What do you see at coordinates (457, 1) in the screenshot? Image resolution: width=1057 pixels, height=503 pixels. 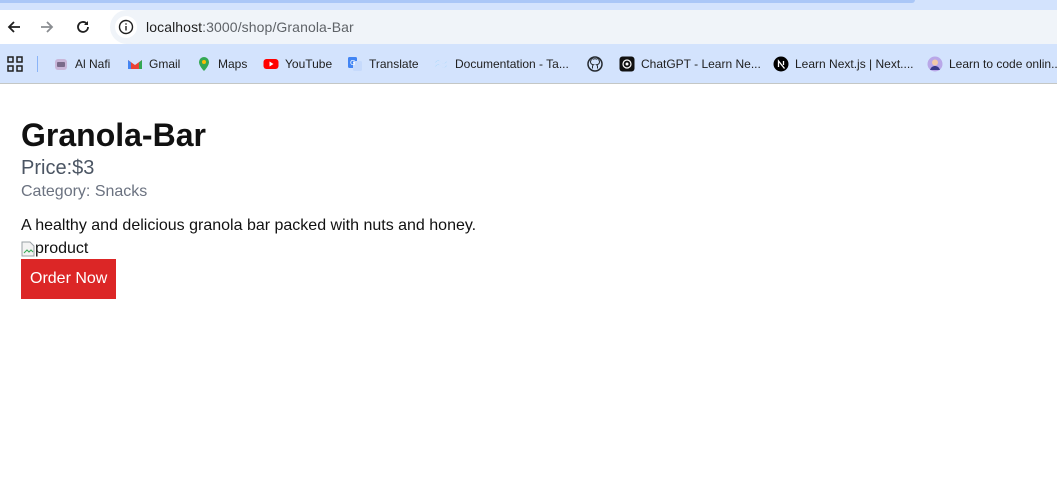 I see `active-tab` at bounding box center [457, 1].